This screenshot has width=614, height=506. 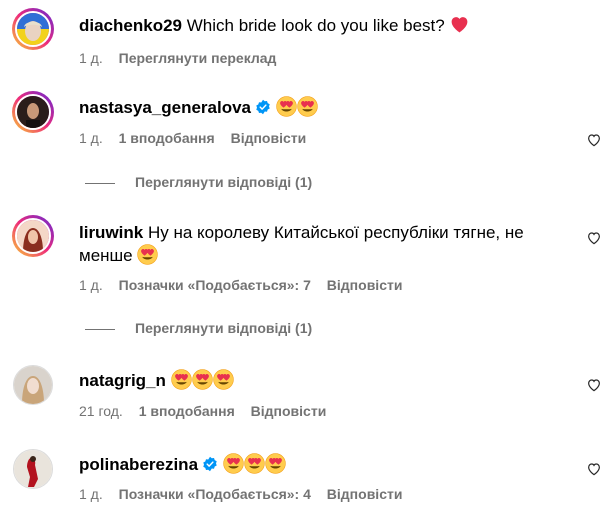 What do you see at coordinates (101, 411) in the screenshot?
I see `timestamp: 21 год.` at bounding box center [101, 411].